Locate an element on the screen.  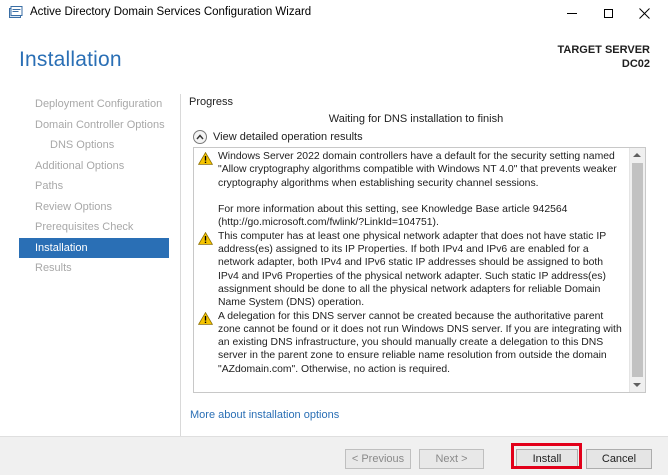
close-icon is located at coordinates (644, 13).